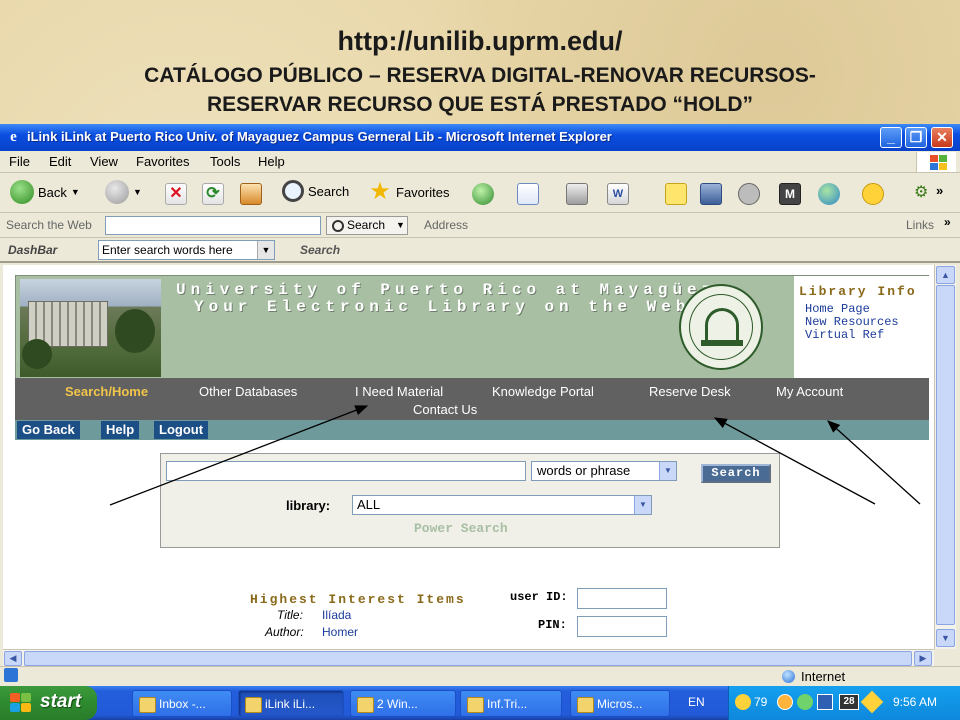  Describe the element at coordinates (849, 702) in the screenshot. I see `calendar-icon: 28` at that location.